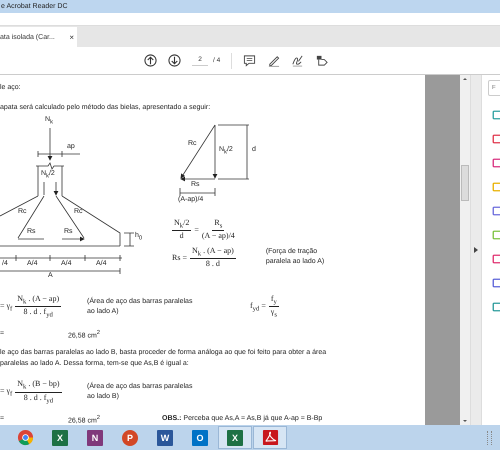 This screenshot has height=450, width=500. I want to click on formula-text: =, so click(196, 229).